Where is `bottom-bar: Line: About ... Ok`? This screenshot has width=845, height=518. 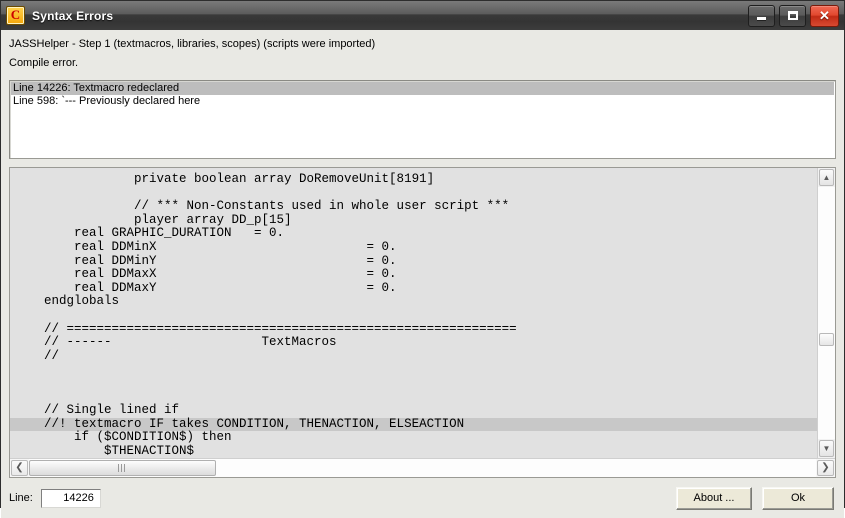 bottom-bar: Line: About ... Ok is located at coordinates (422, 498).